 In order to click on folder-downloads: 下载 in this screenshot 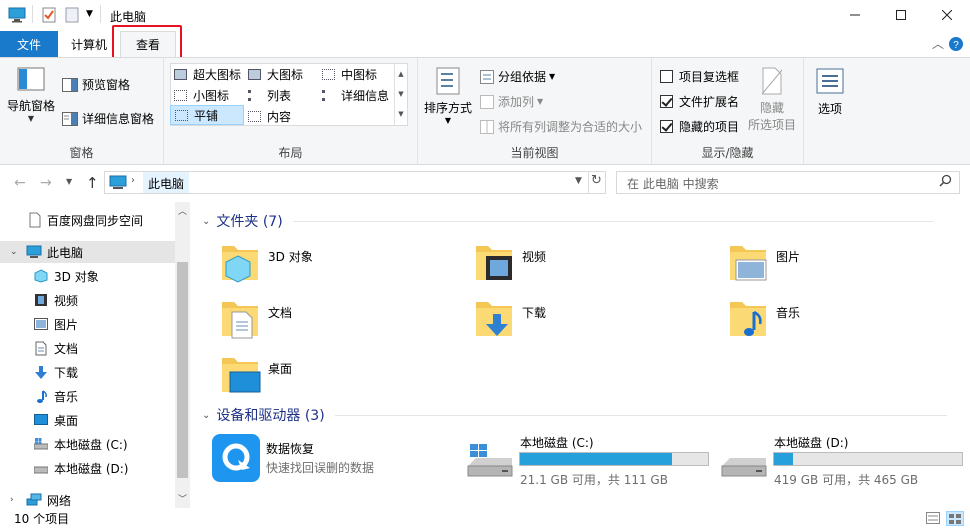, I will do `click(592, 321)`.